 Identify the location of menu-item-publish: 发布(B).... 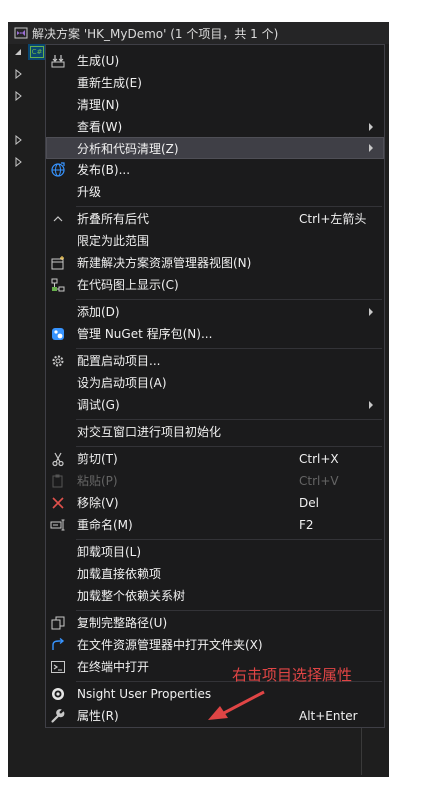
(215, 170).